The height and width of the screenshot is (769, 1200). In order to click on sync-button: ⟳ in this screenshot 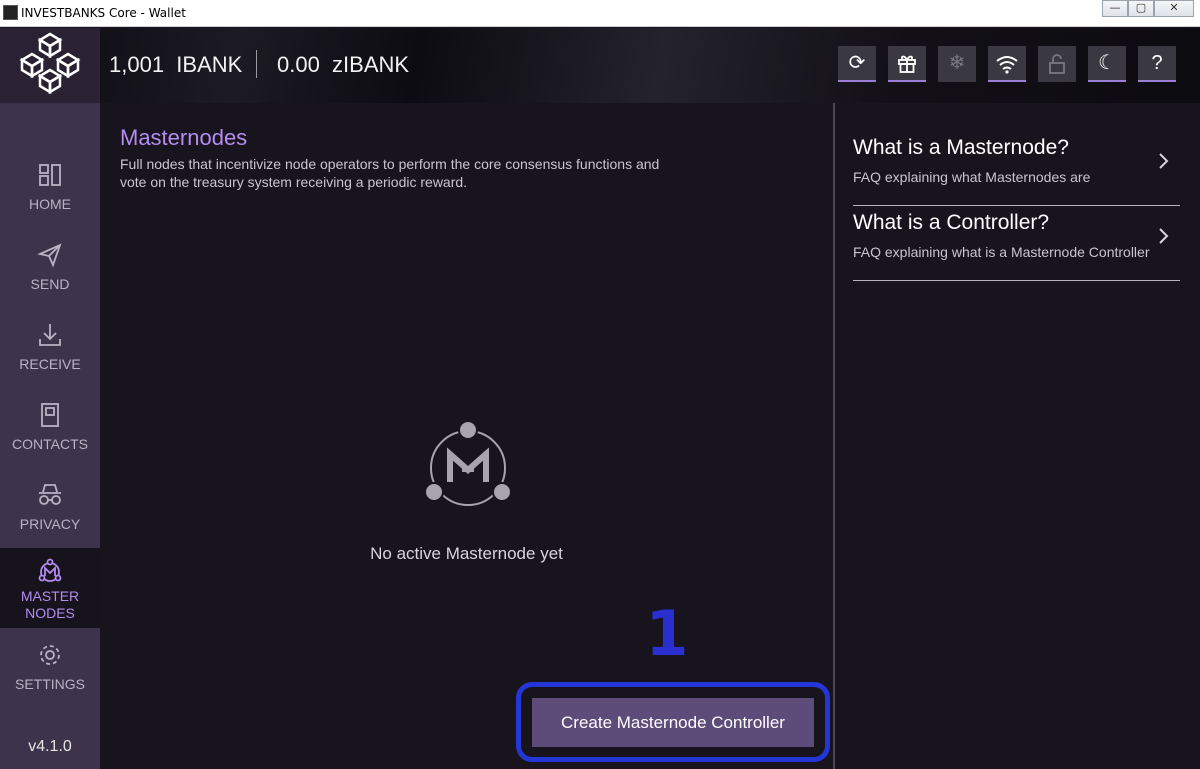, I will do `click(857, 64)`.